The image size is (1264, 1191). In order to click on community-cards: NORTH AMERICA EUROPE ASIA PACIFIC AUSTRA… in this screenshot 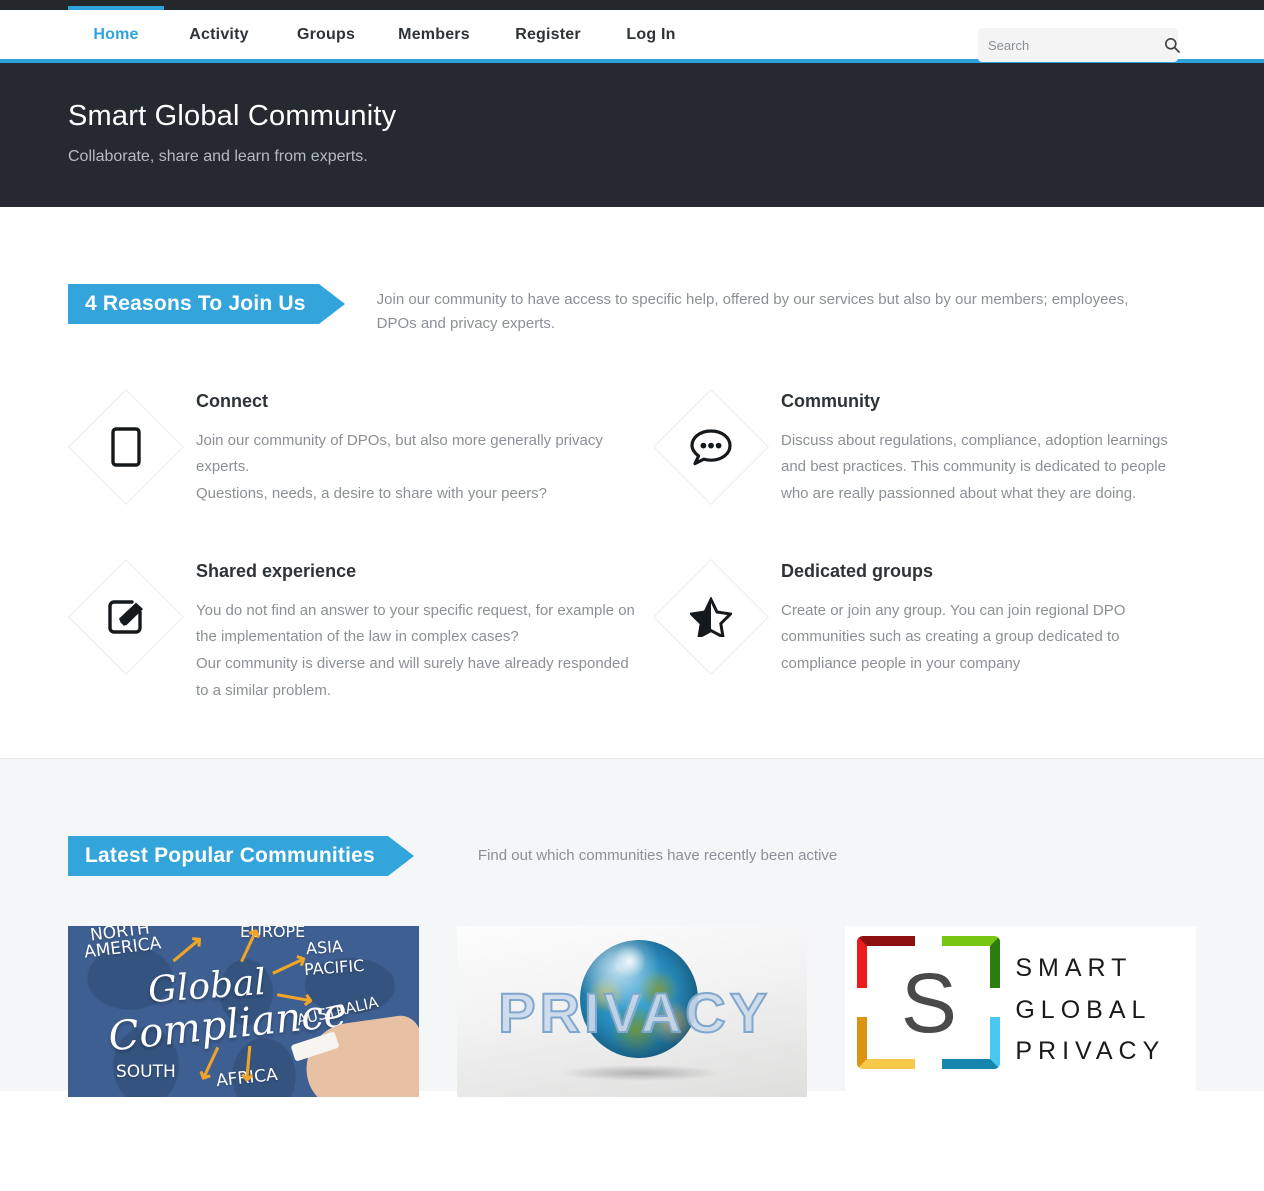, I will do `click(632, 1012)`.